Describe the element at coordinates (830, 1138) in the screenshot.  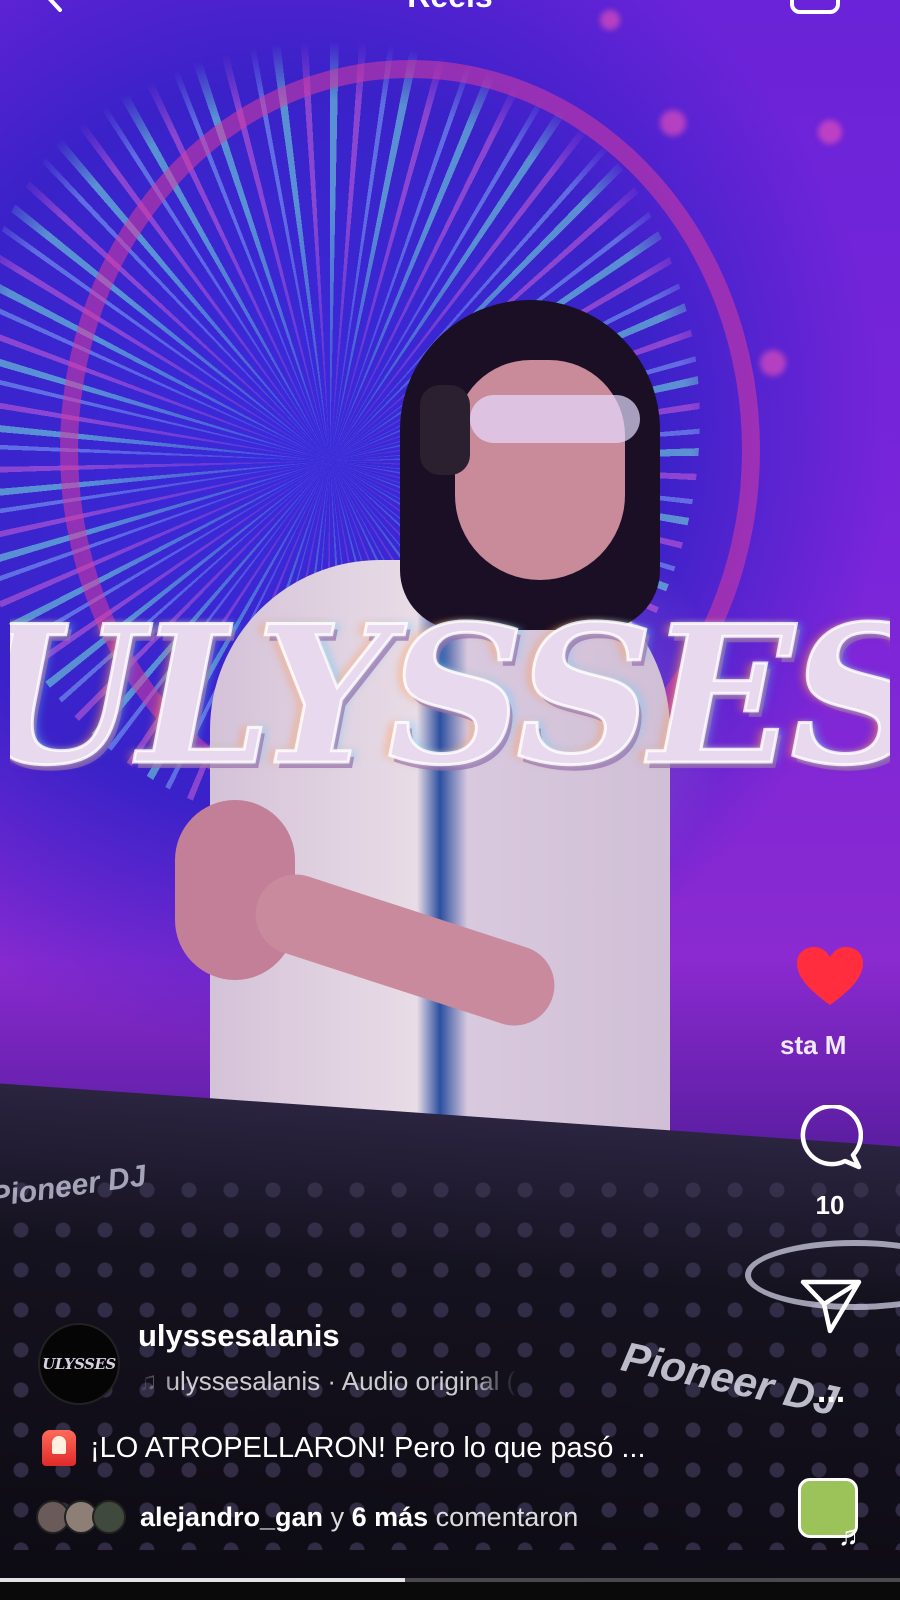
I see `comment-icon` at that location.